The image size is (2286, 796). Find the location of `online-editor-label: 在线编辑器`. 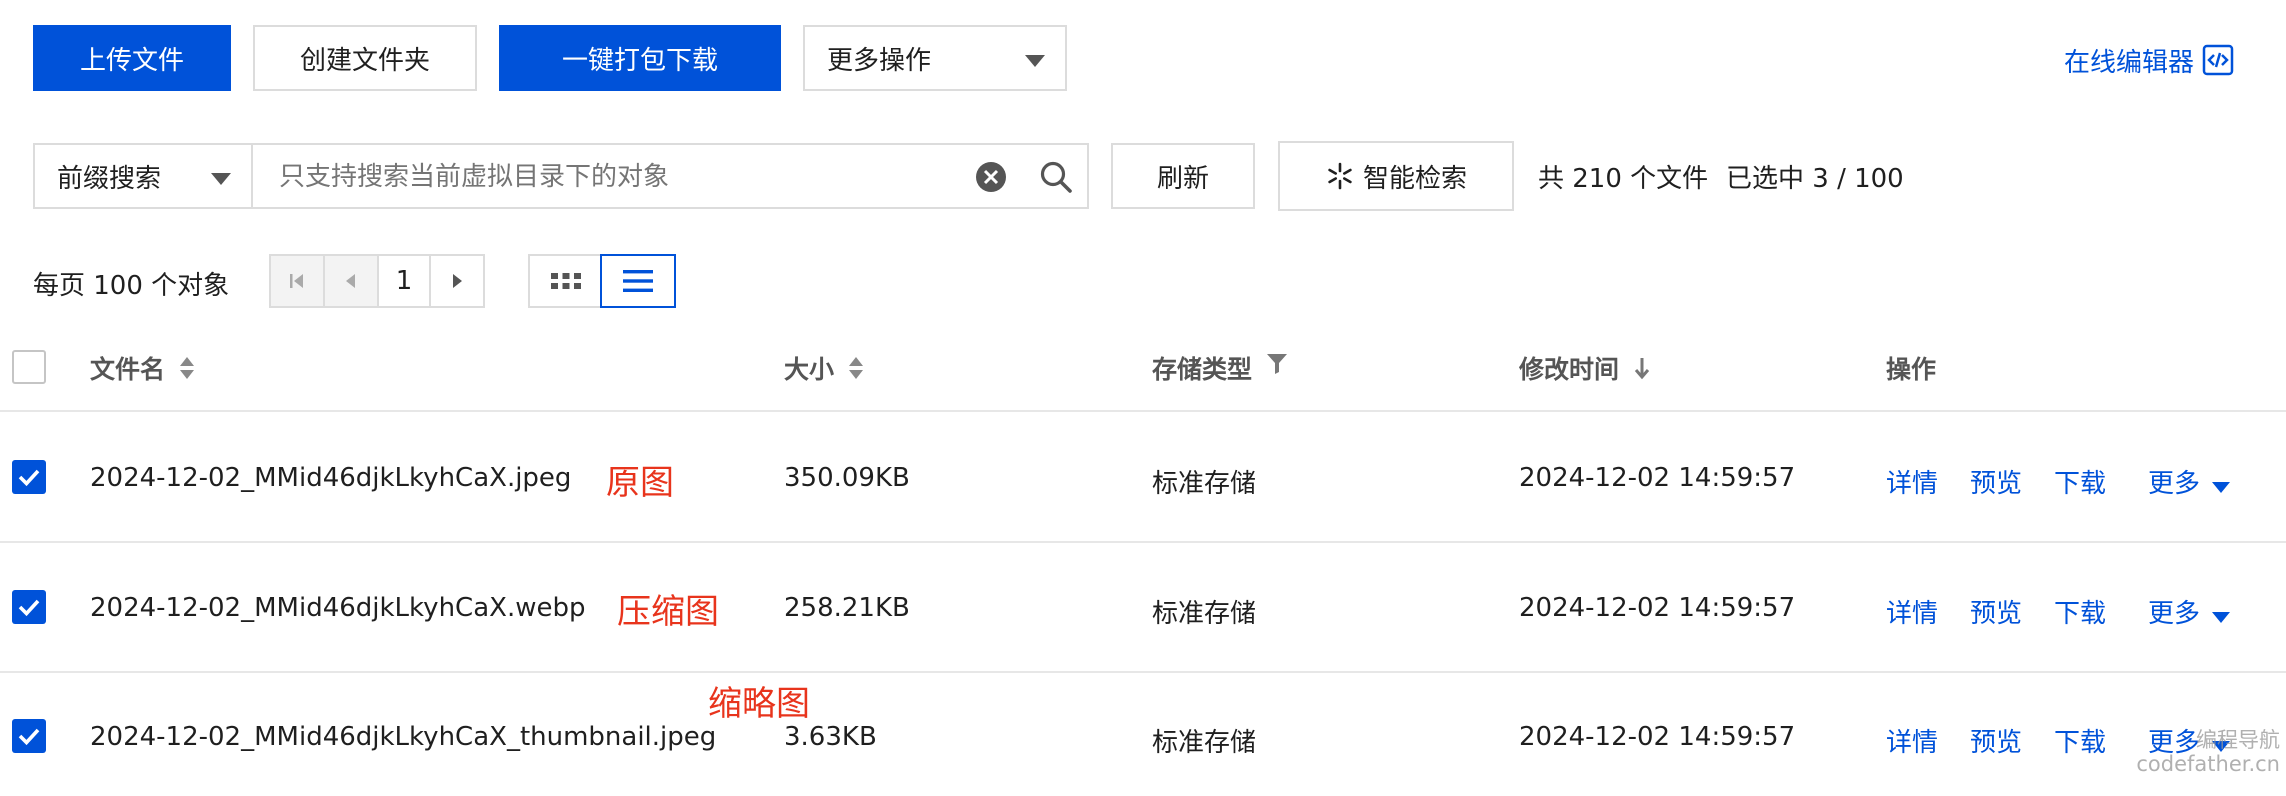

online-editor-label: 在线编辑器 is located at coordinates (2129, 62).